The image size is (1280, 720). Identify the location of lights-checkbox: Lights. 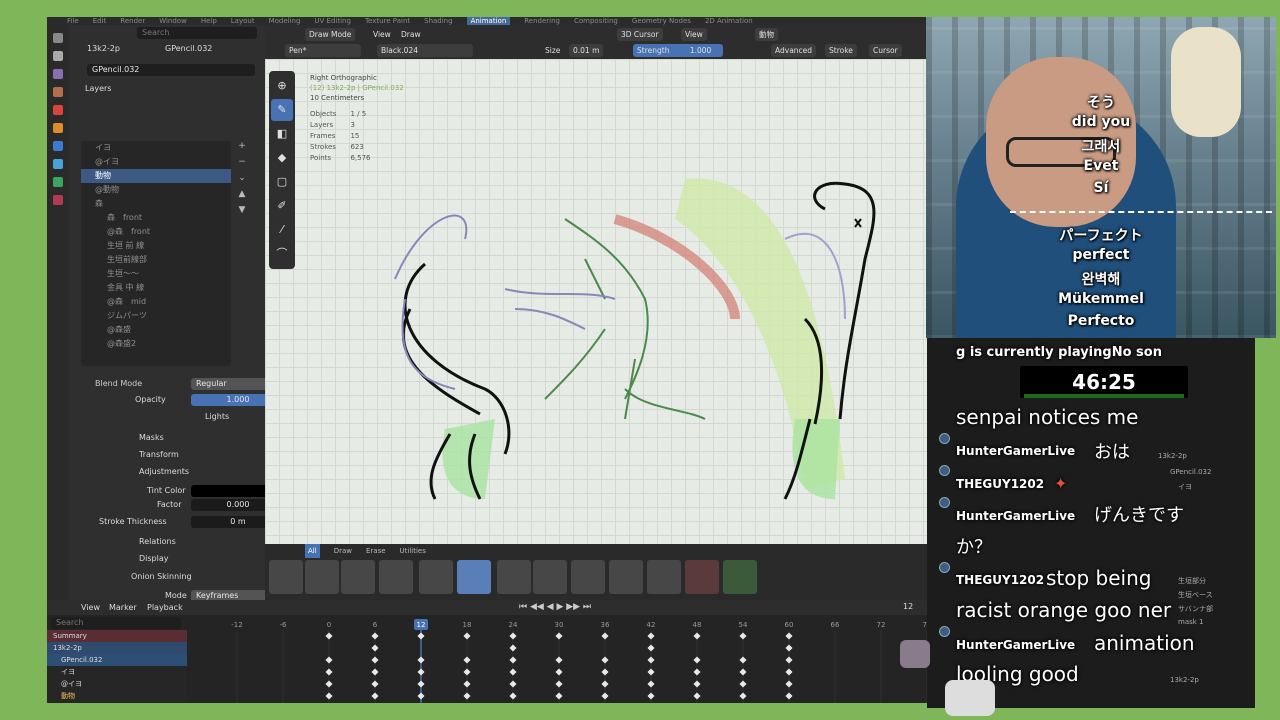
(217, 417).